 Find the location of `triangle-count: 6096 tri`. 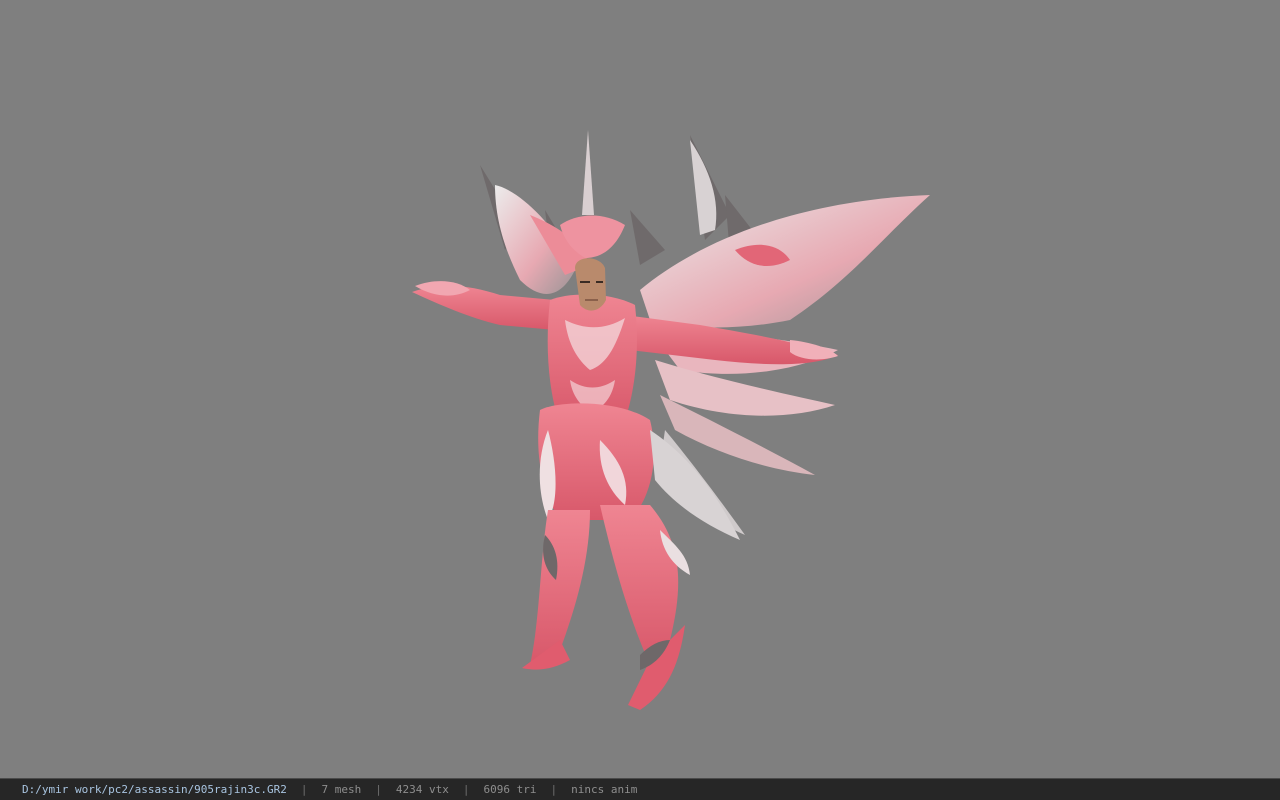

triangle-count: 6096 tri is located at coordinates (510, 789).